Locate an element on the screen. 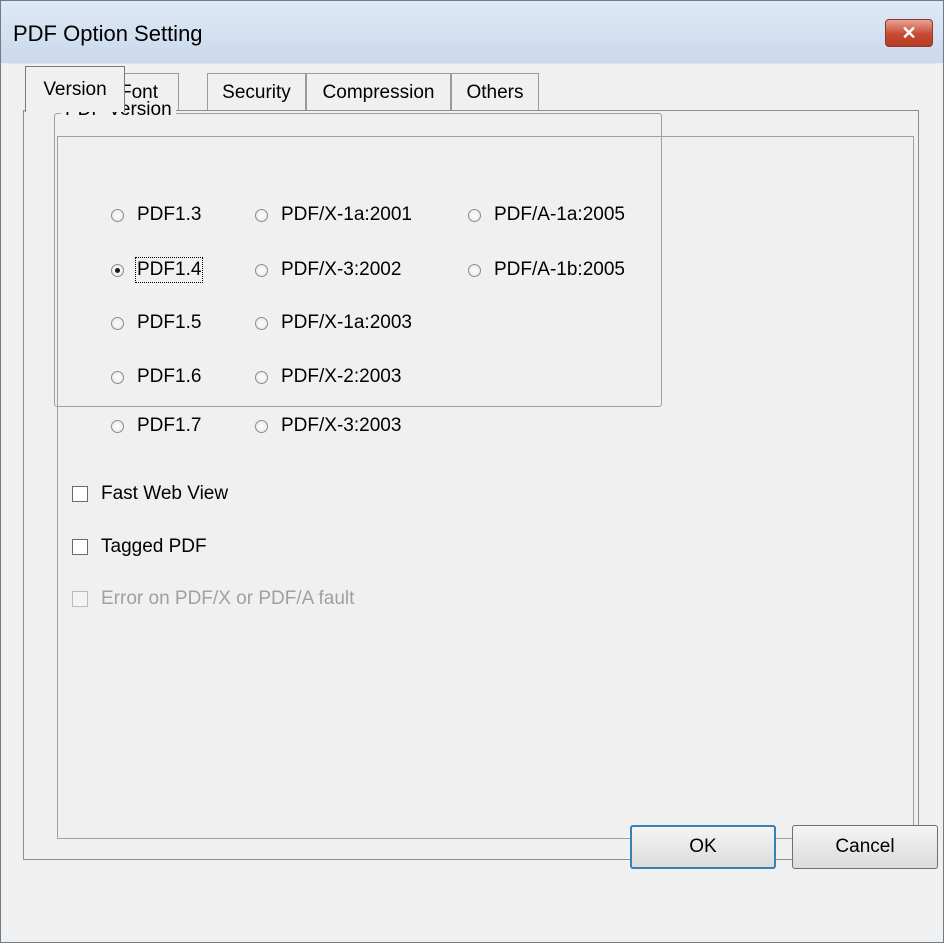  close-button: ✕ is located at coordinates (909, 33).